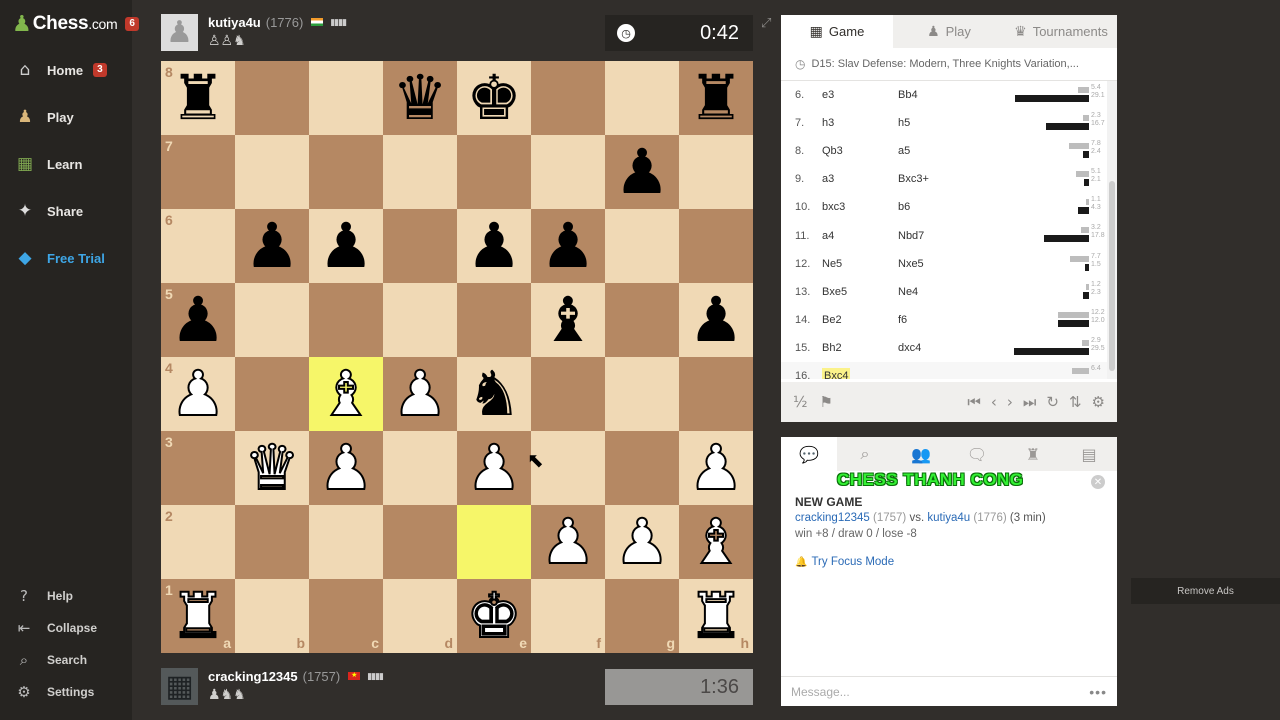  I want to click on white-move: h3, so click(860, 123).